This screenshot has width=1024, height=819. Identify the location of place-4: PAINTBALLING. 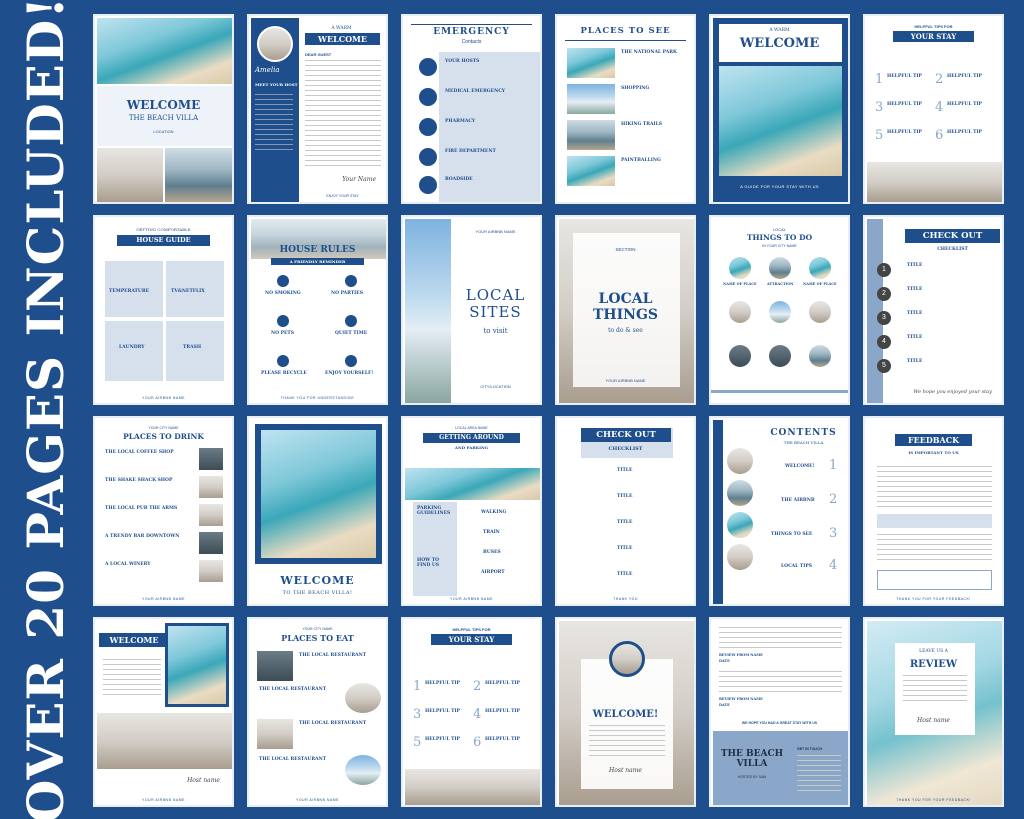
(641, 160).